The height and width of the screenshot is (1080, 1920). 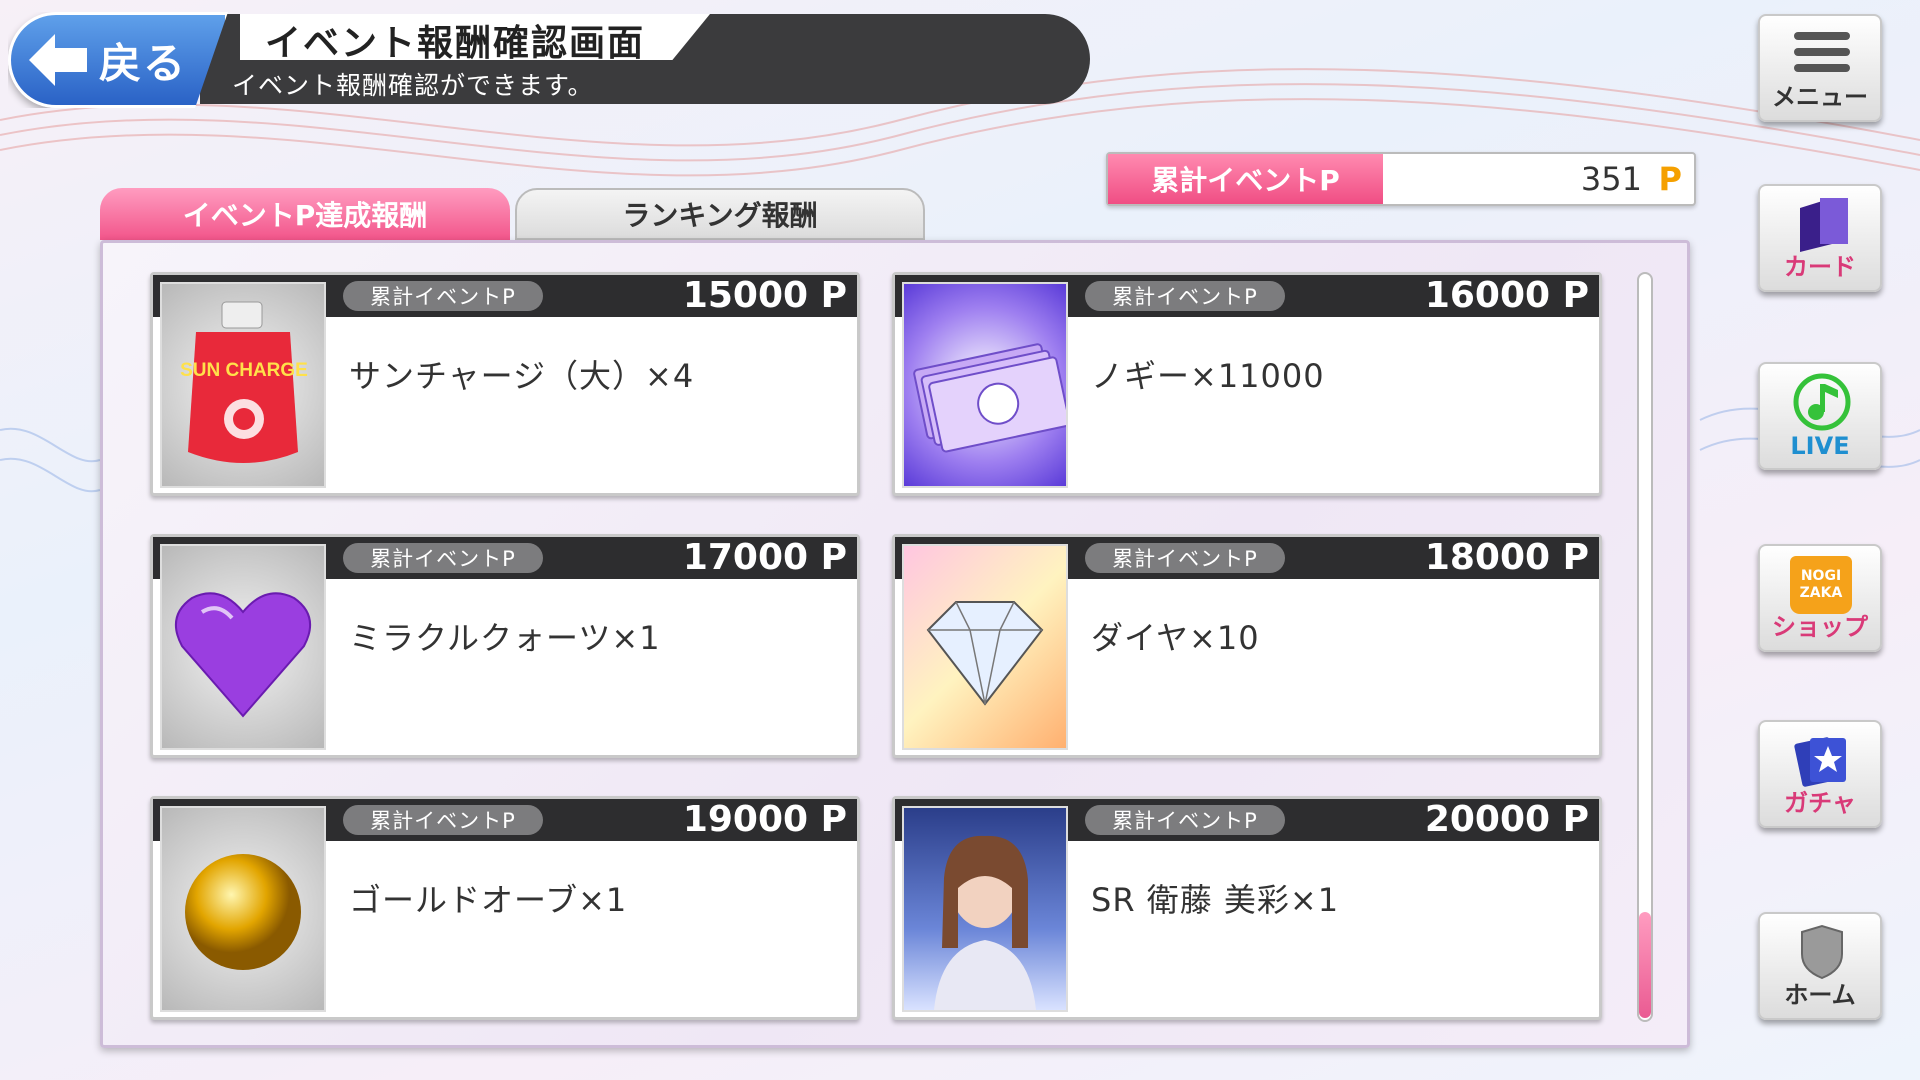 What do you see at coordinates (1645, 965) in the screenshot?
I see `scrollbar-thumb` at bounding box center [1645, 965].